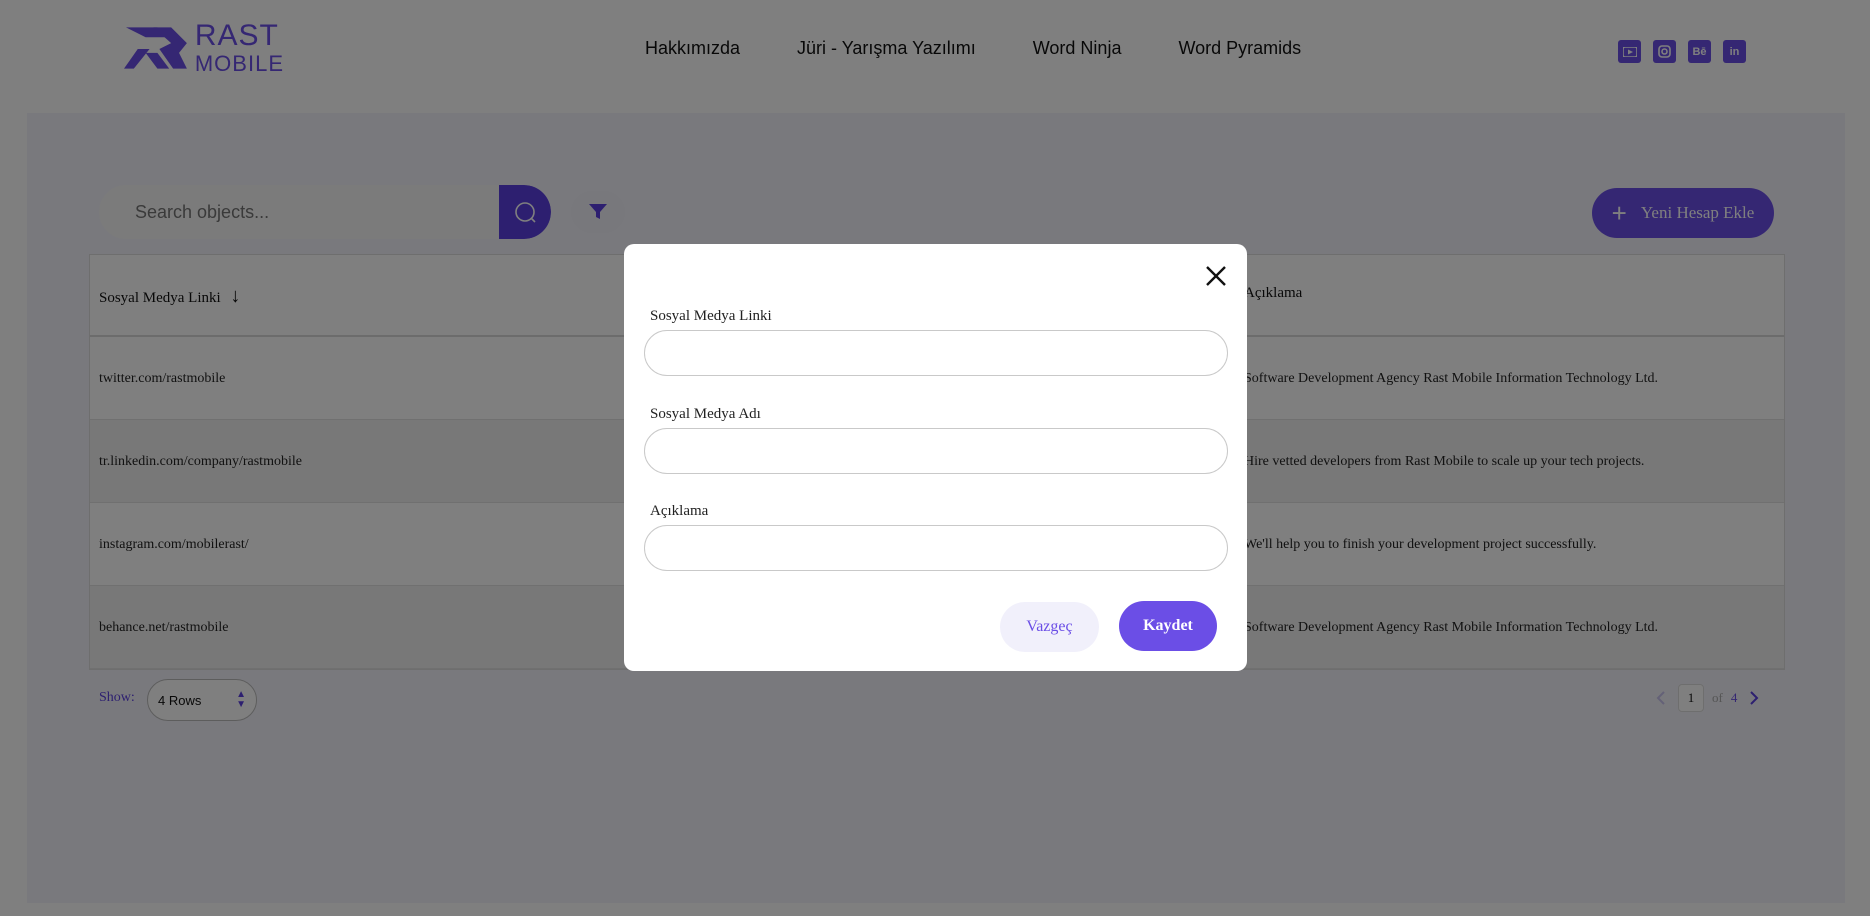 Image resolution: width=1870 pixels, height=916 pixels. Describe the element at coordinates (936, 548) in the screenshot. I see `description-input` at that location.